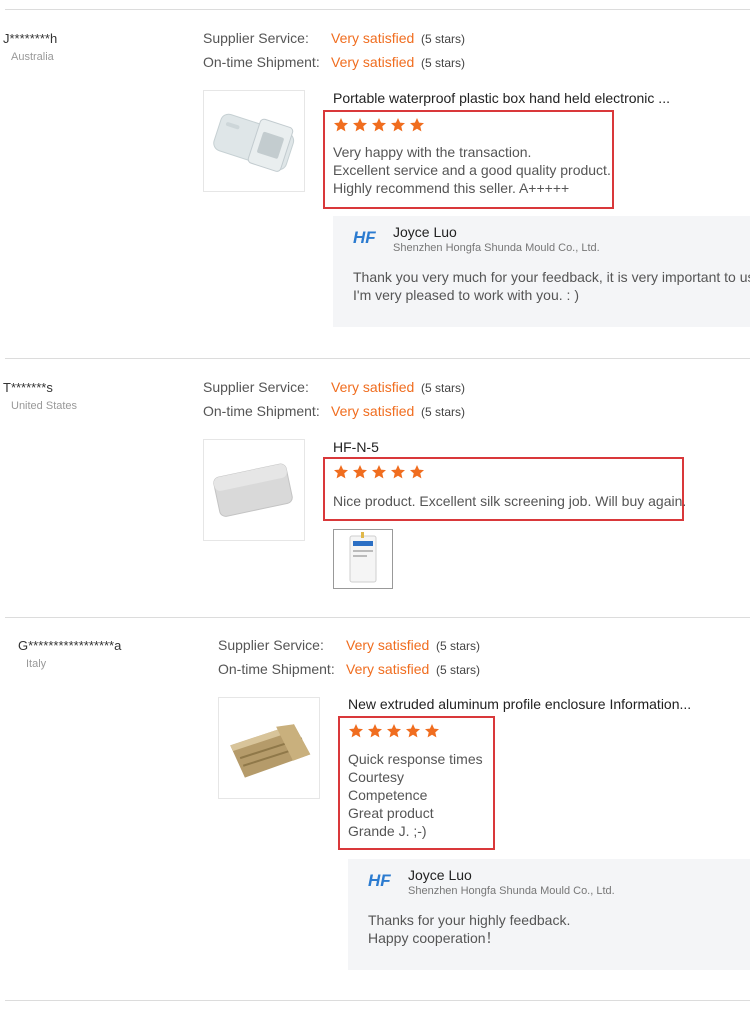 This screenshot has height=1013, width=750. Describe the element at coordinates (30, 38) in the screenshot. I see `buyer-name: J********h` at that location.